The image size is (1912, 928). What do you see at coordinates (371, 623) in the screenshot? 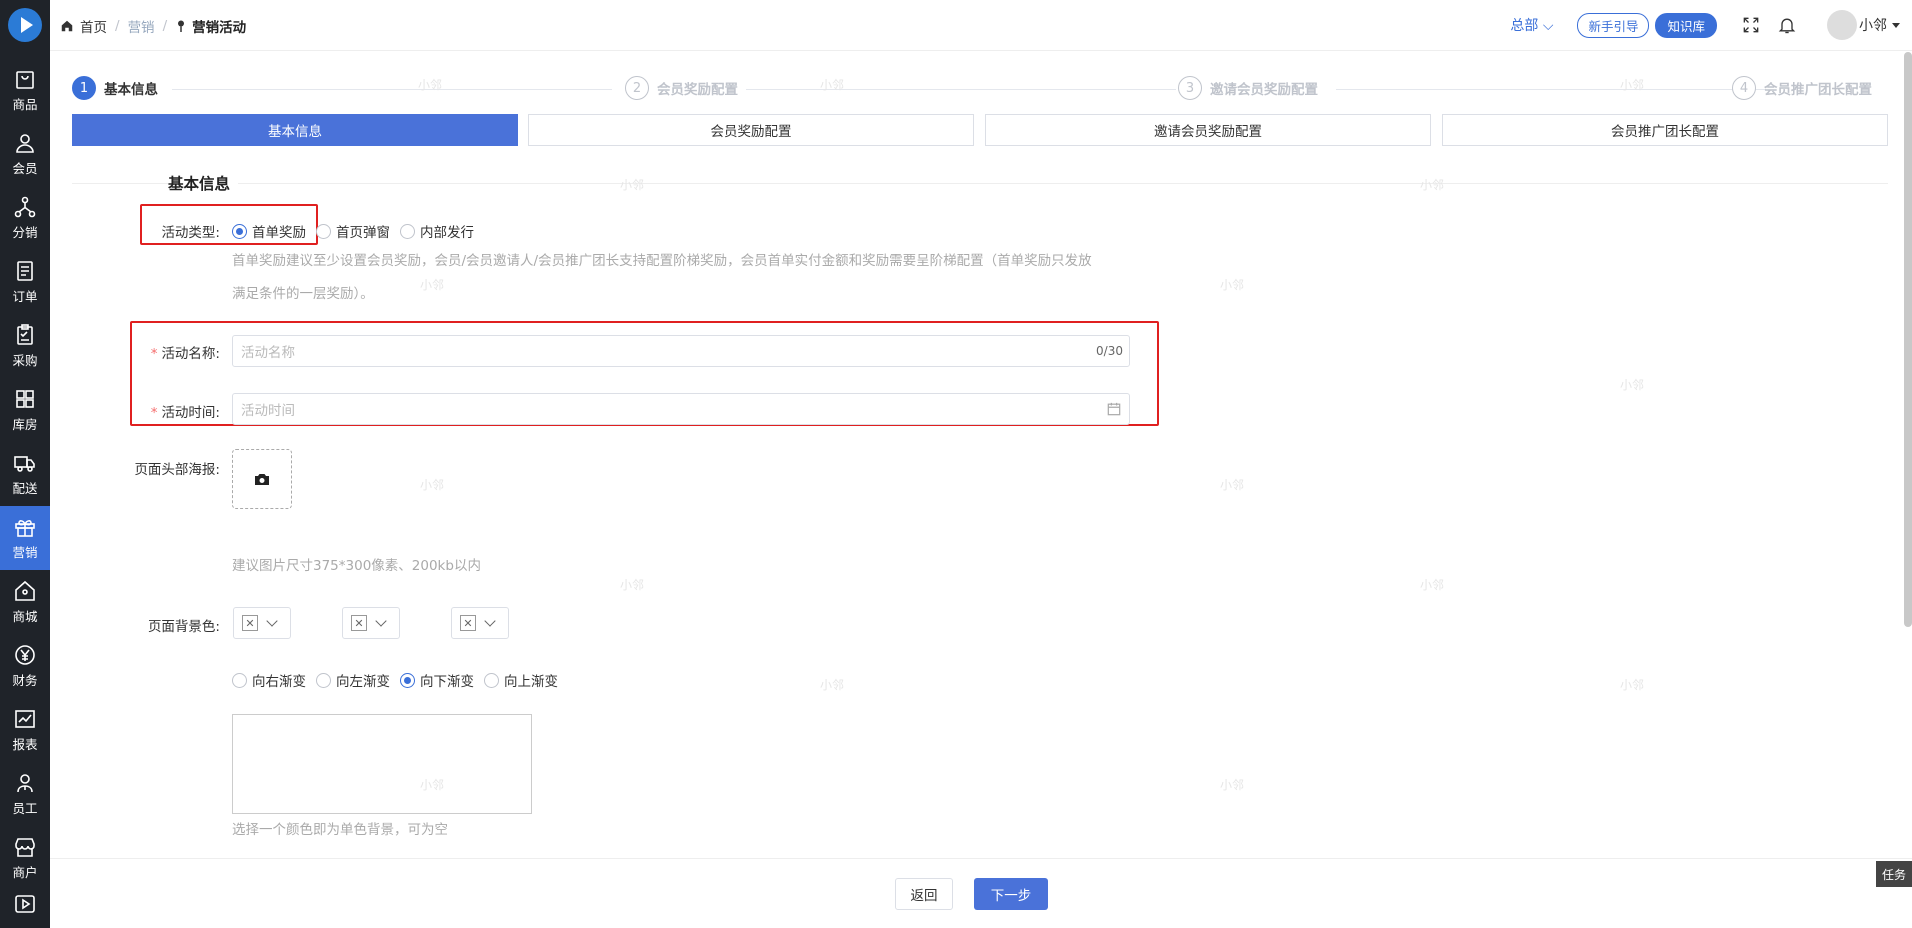
I see `color-picker-2: ✕` at bounding box center [371, 623].